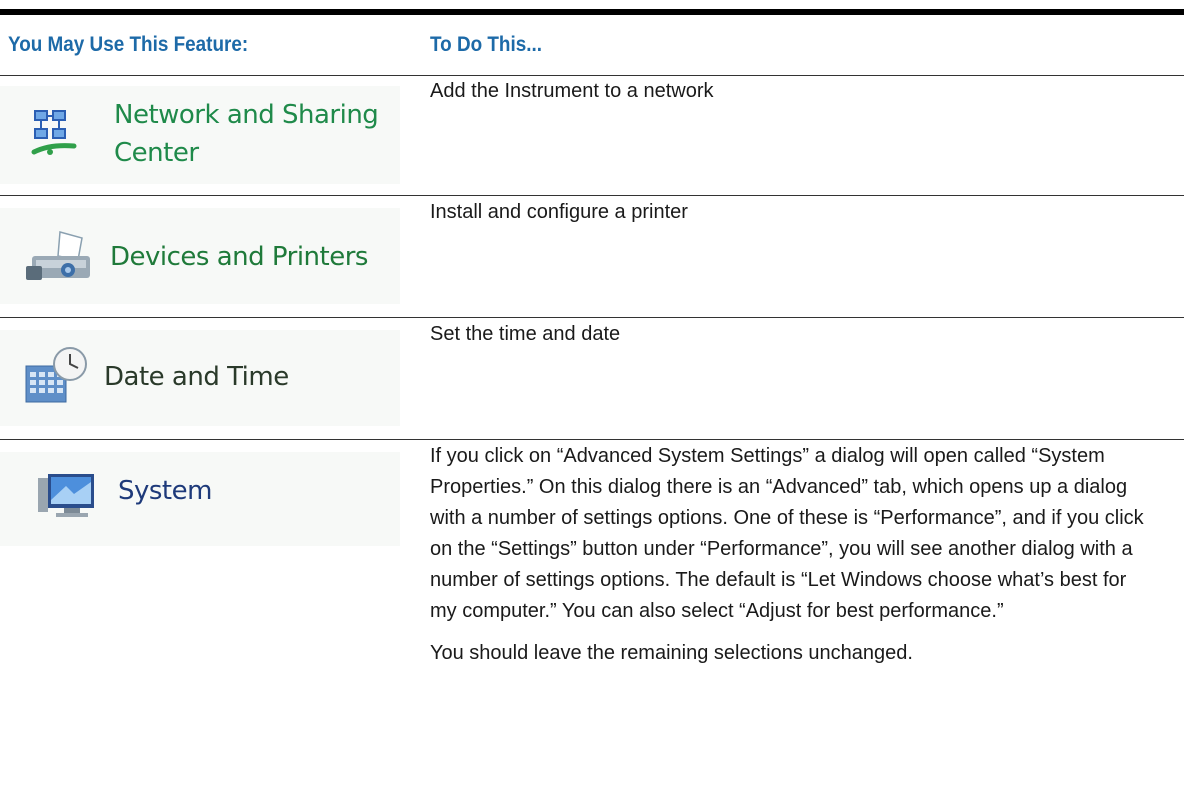 The height and width of the screenshot is (793, 1184). Describe the element at coordinates (525, 334) in the screenshot. I see `description: Set the time and date` at that location.